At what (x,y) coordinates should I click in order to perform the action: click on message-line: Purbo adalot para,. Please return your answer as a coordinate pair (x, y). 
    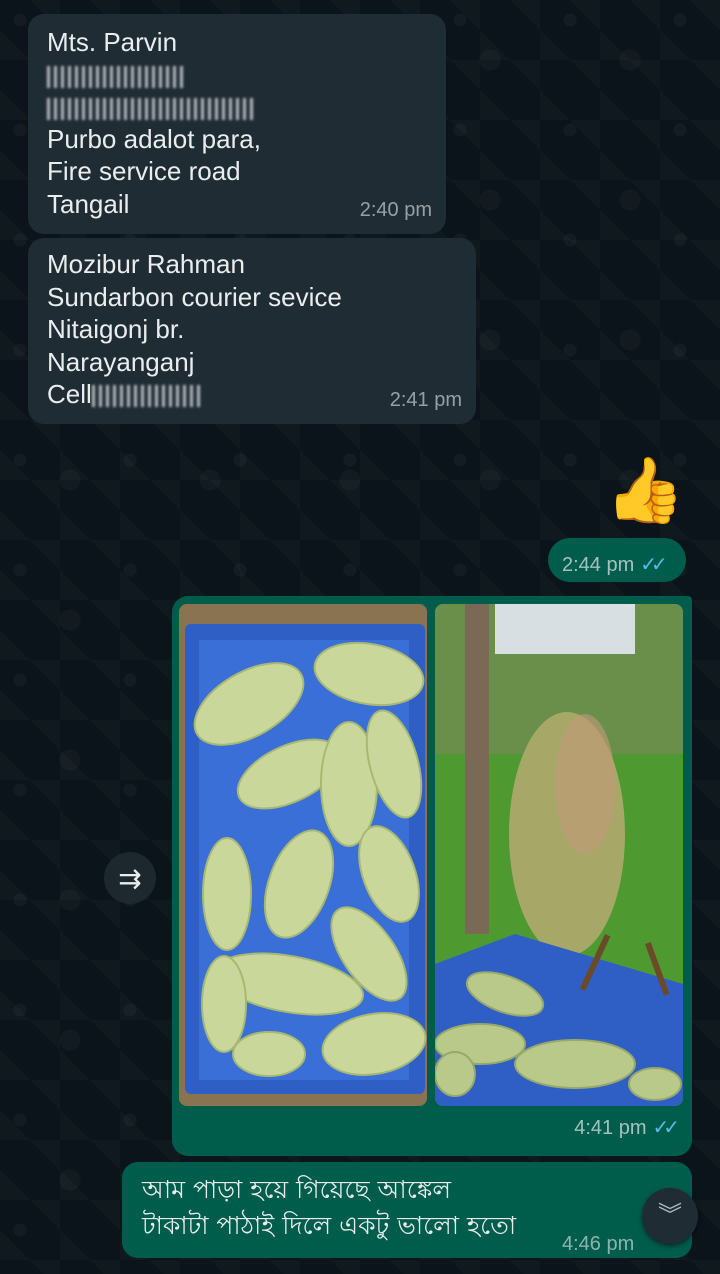
    Looking at the image, I should click on (154, 138).